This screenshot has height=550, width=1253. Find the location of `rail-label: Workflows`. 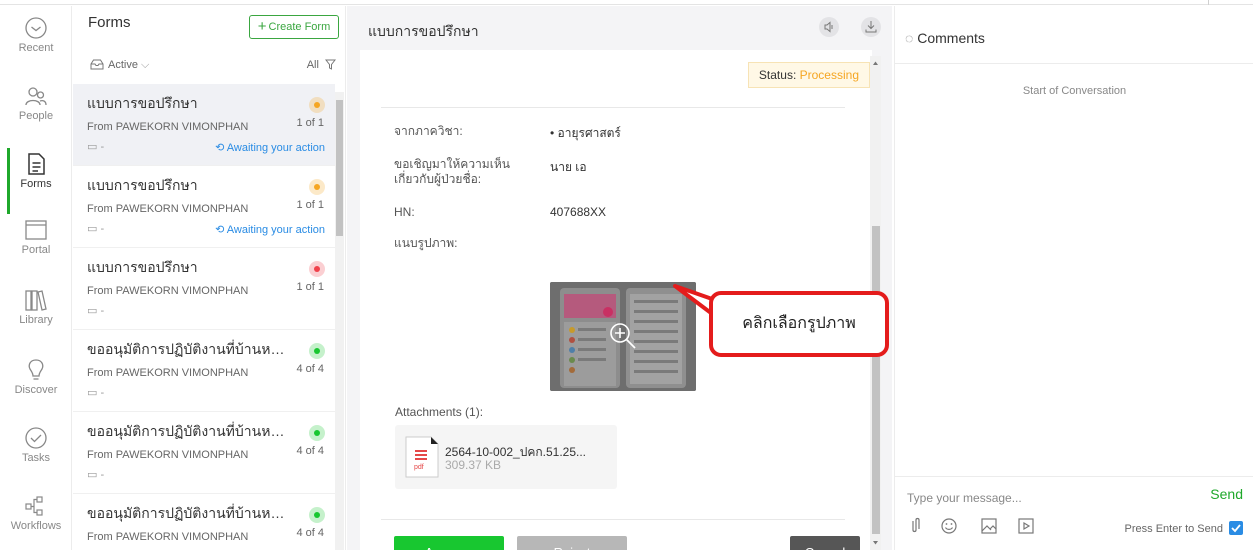

rail-label: Workflows is located at coordinates (36, 526).